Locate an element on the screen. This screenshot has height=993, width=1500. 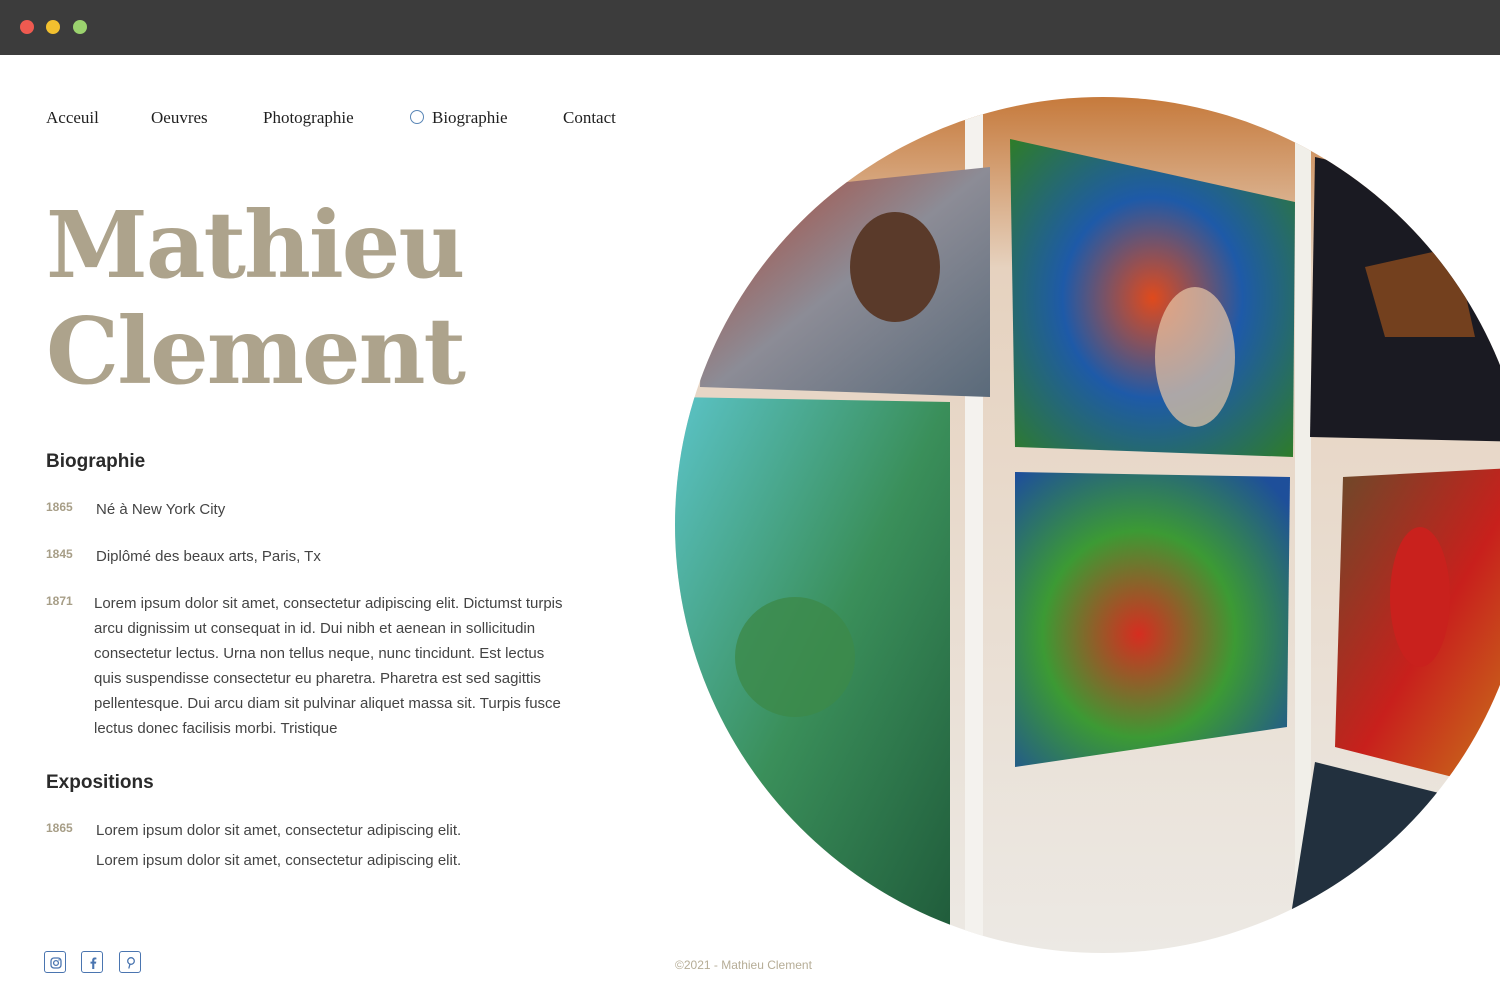
artist-name: Mathieu Clement is located at coordinates (256, 298).